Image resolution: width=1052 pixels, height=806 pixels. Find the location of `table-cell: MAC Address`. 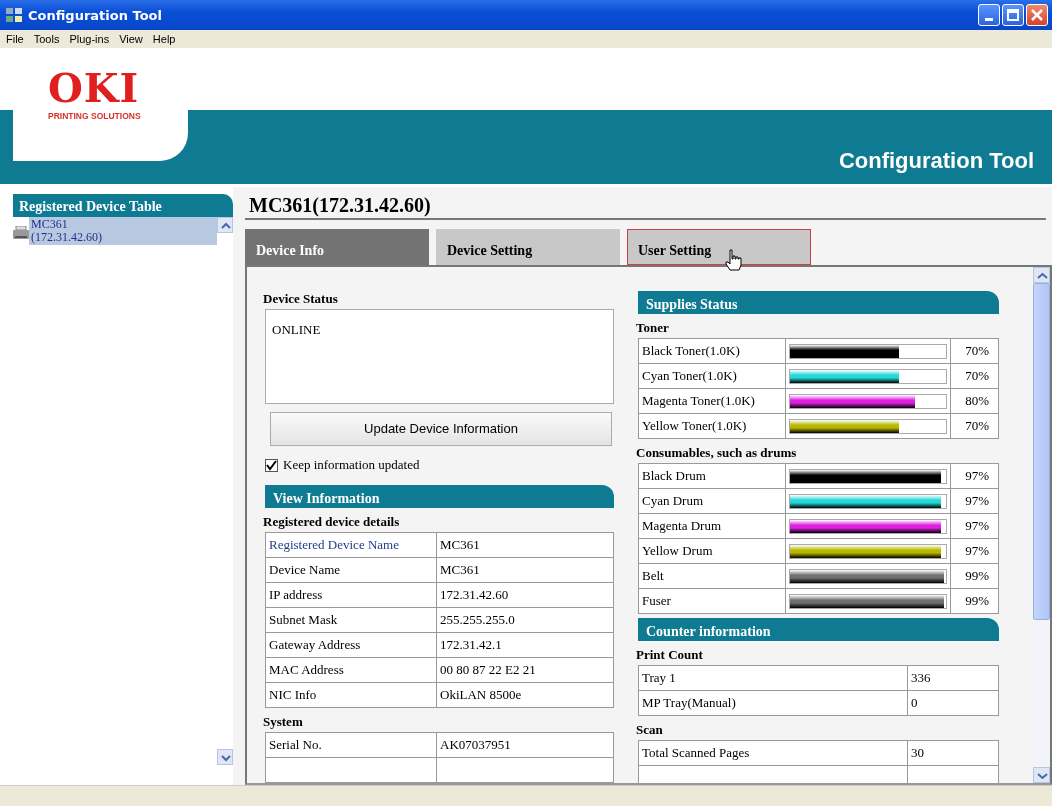

table-cell: MAC Address is located at coordinates (351, 670).